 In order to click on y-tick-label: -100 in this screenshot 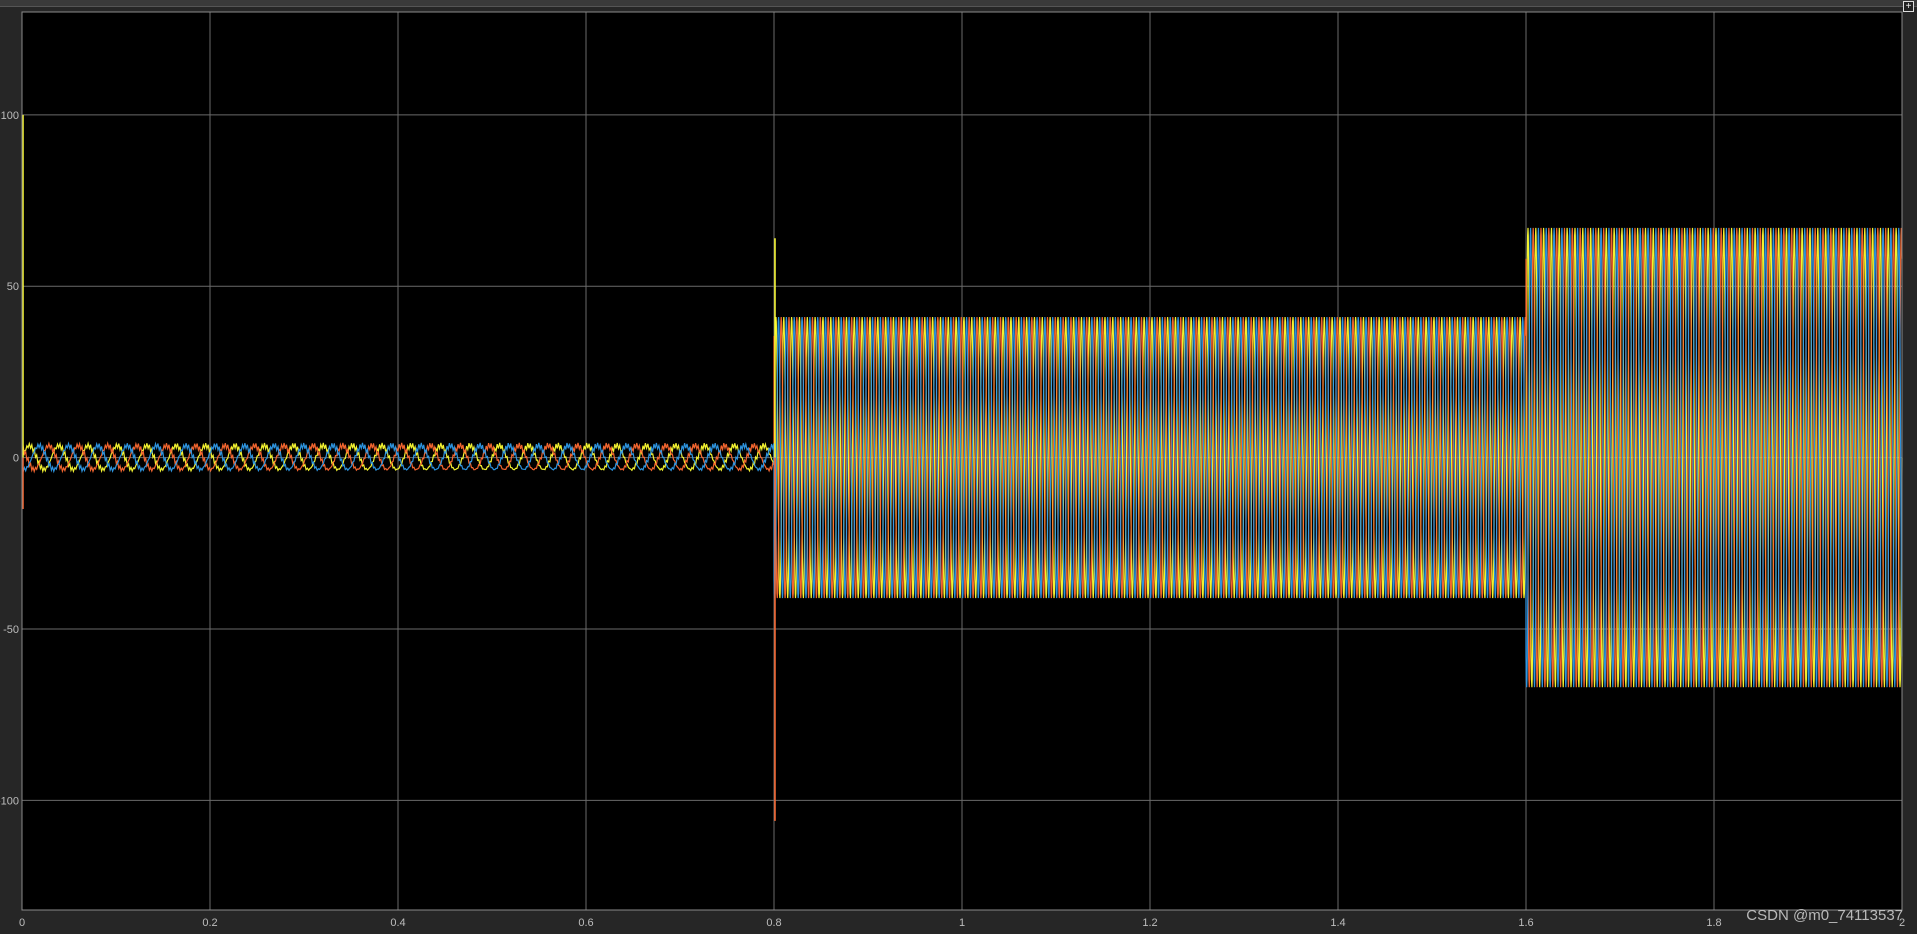, I will do `click(9, 801)`.